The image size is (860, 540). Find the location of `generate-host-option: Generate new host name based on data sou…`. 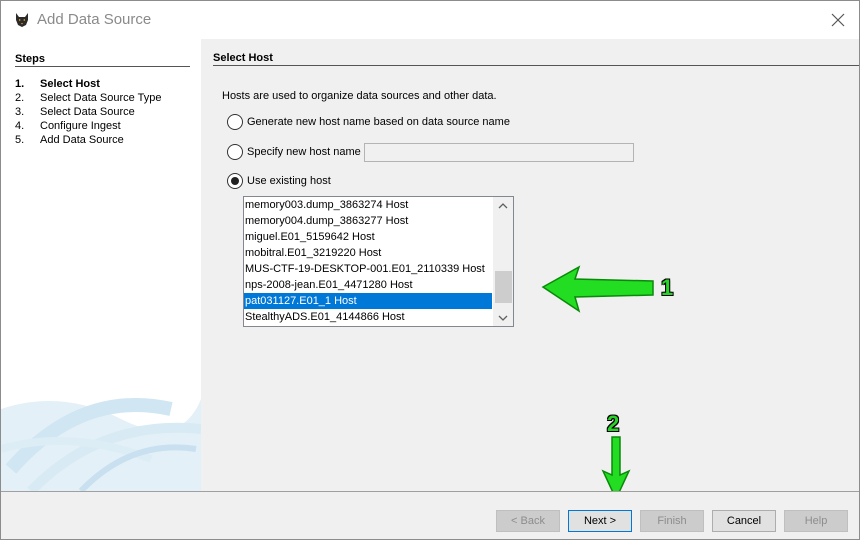

generate-host-option: Generate new host name based on data sou… is located at coordinates (368, 122).